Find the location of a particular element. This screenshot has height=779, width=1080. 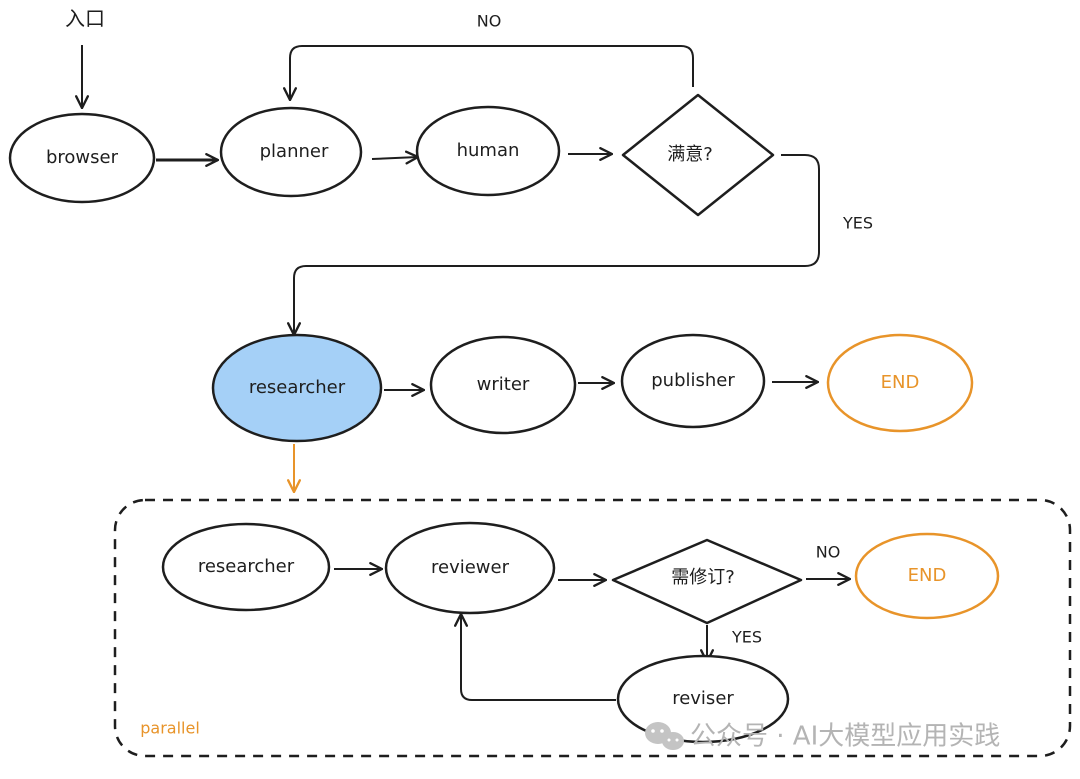

node-writer: writer is located at coordinates (503, 385).